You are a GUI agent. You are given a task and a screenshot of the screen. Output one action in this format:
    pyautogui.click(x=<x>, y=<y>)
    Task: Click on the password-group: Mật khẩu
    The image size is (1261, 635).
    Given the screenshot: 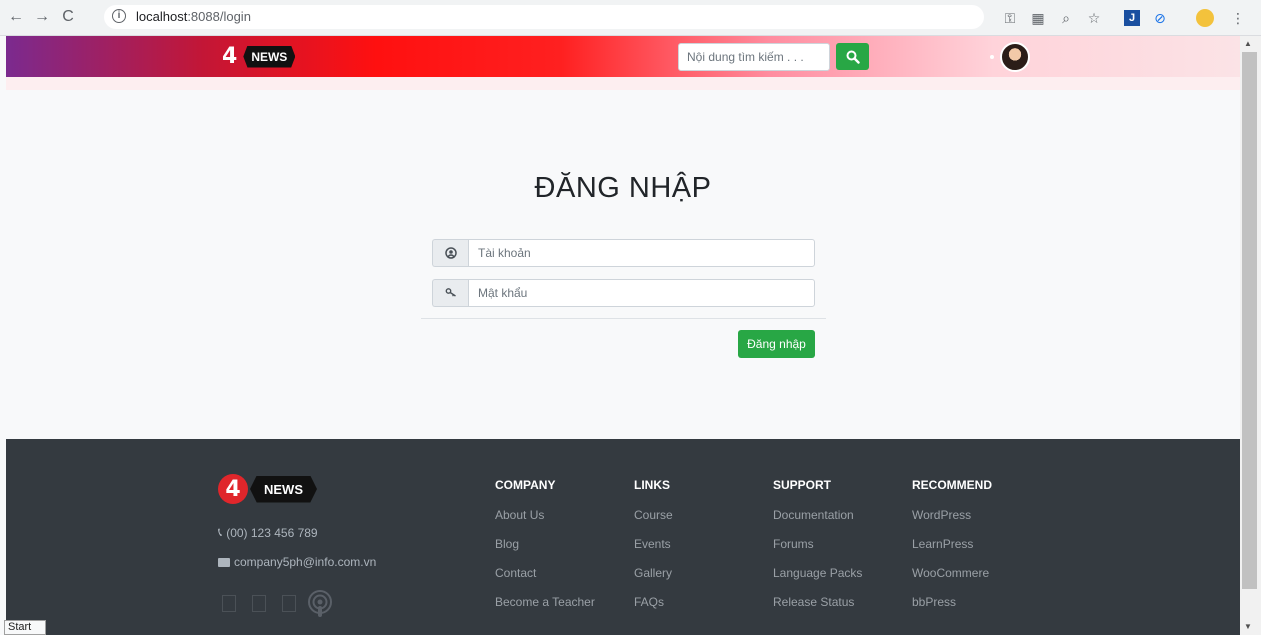 What is the action you would take?
    pyautogui.click(x=623, y=293)
    